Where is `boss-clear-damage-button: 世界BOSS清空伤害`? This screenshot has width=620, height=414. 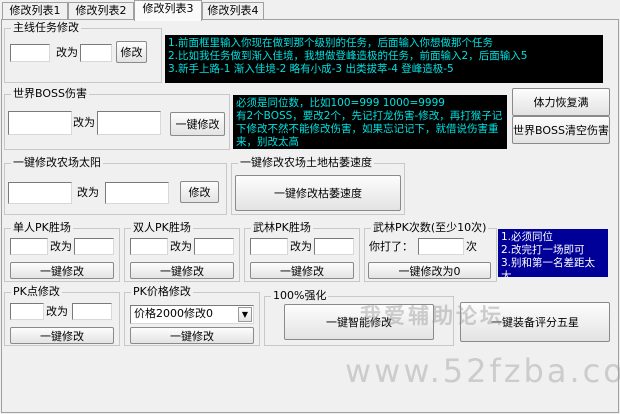 boss-clear-damage-button: 世界BOSS清空伤害 is located at coordinates (561, 130).